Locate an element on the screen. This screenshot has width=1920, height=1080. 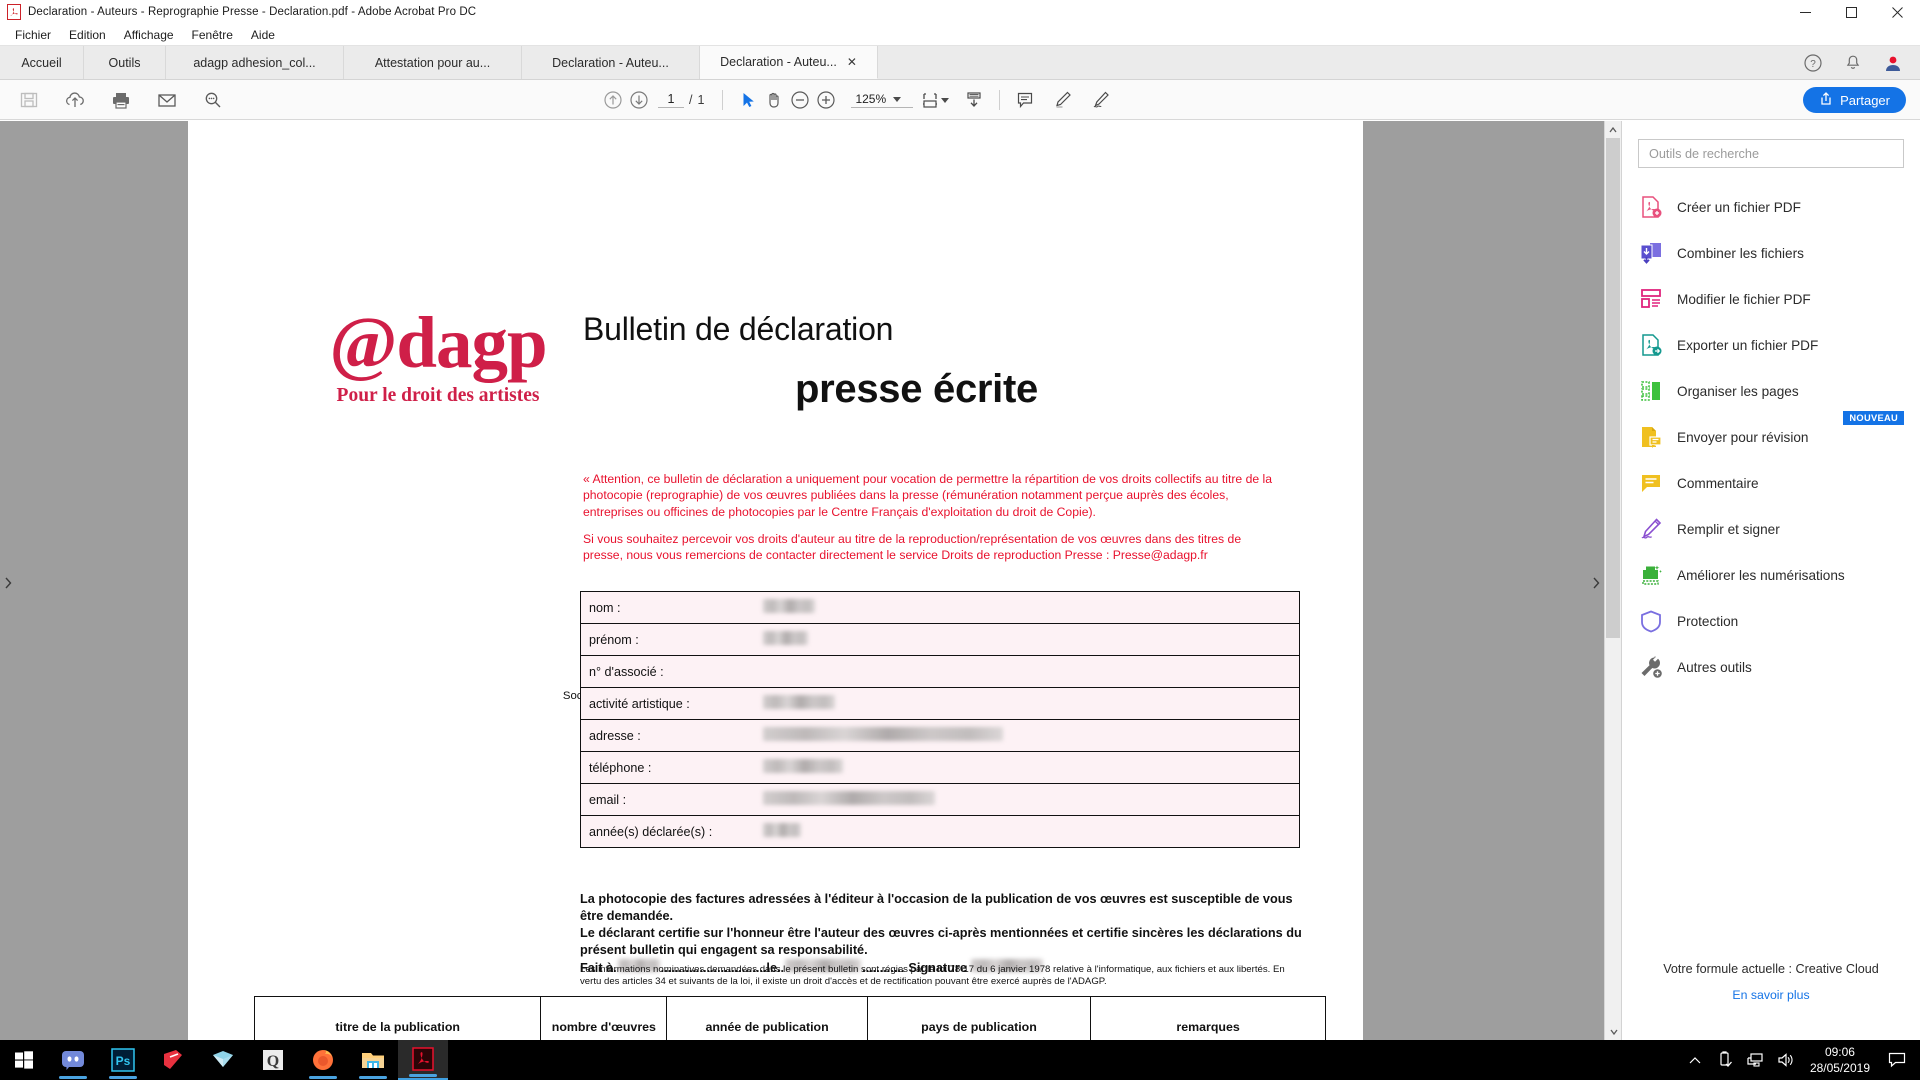
share-button: Partager is located at coordinates (1854, 100).